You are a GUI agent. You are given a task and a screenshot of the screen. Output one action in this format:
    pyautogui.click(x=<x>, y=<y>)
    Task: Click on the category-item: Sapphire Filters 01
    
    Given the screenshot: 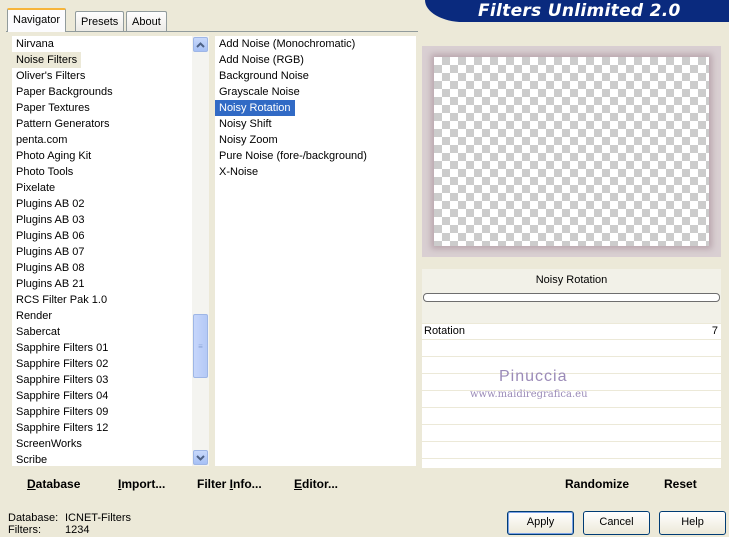 What is the action you would take?
    pyautogui.click(x=62, y=348)
    